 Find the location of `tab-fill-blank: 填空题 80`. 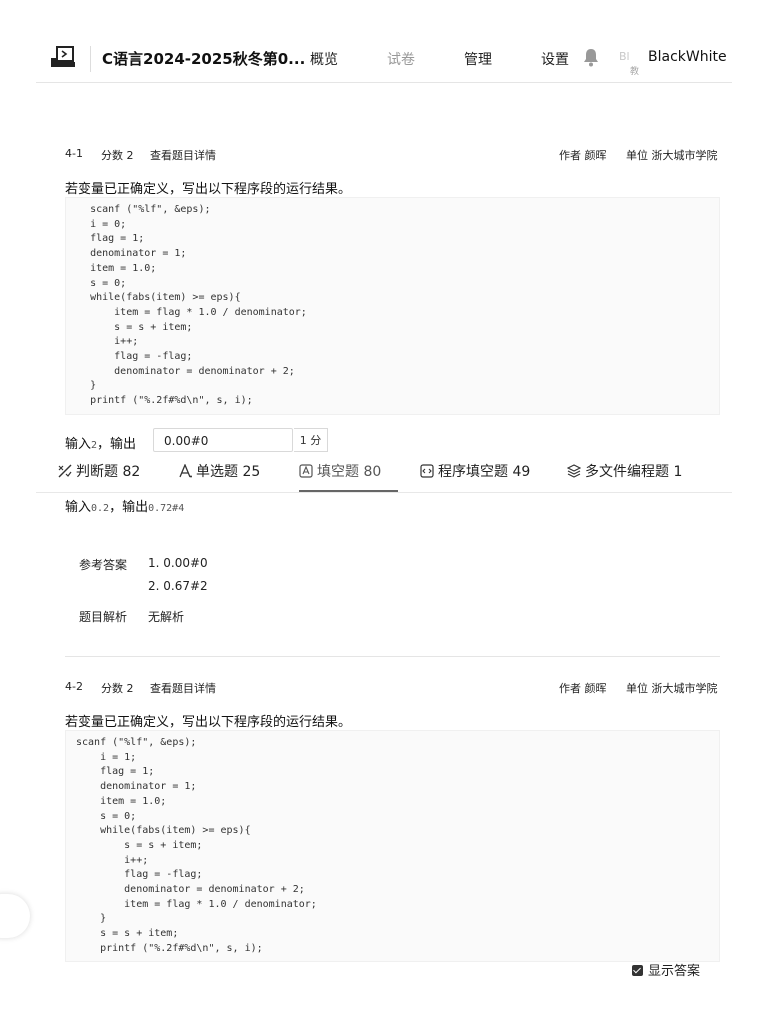

tab-fill-blank: 填空题 80 is located at coordinates (348, 473).